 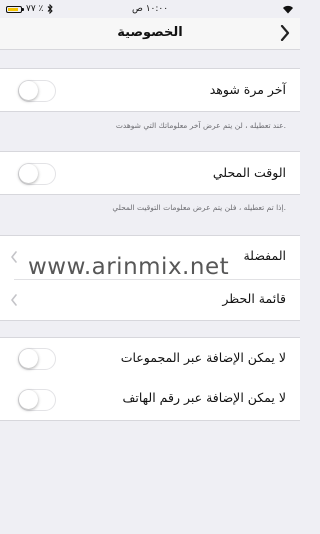 I want to click on last-seen-toggle, so click(x=37, y=91).